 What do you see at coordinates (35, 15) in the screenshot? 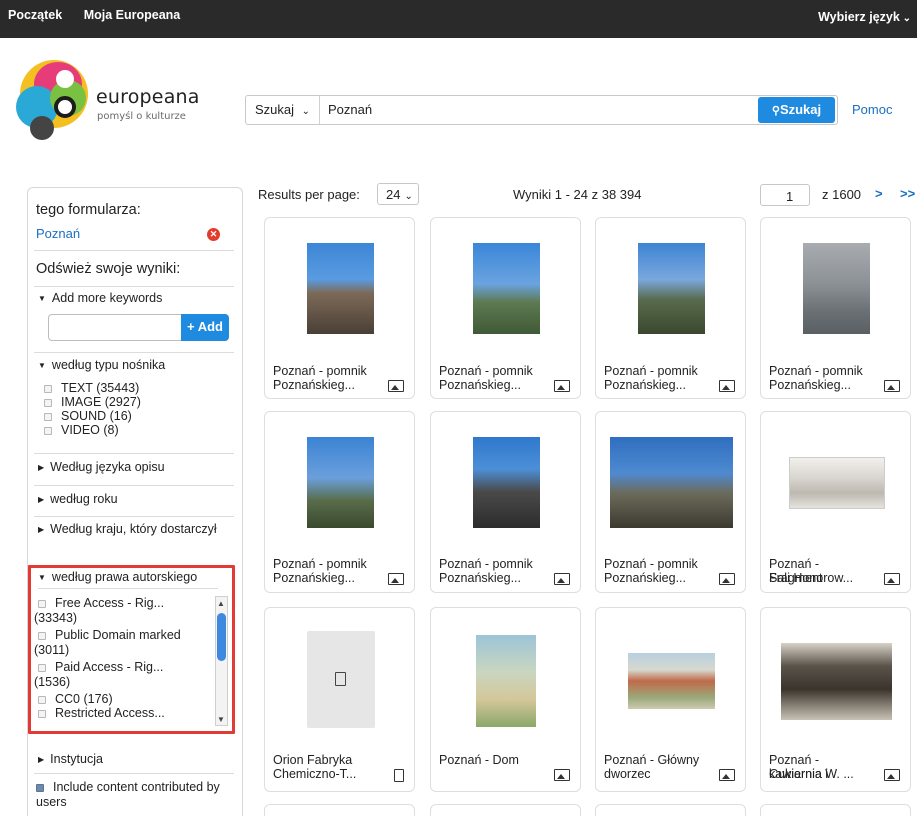
I see `home-link: Początek` at bounding box center [35, 15].